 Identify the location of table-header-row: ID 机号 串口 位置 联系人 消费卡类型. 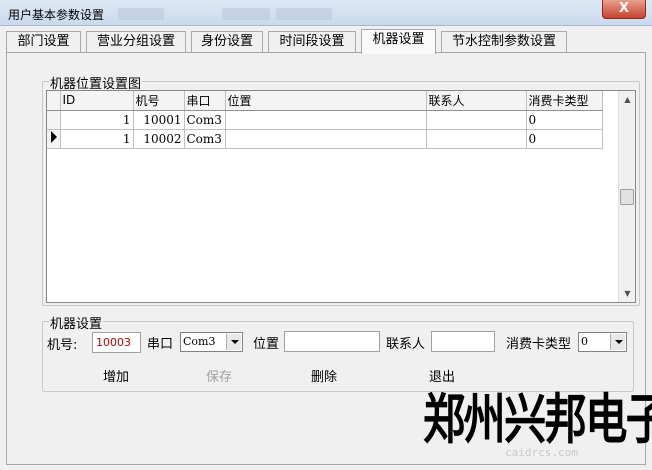
(325, 101).